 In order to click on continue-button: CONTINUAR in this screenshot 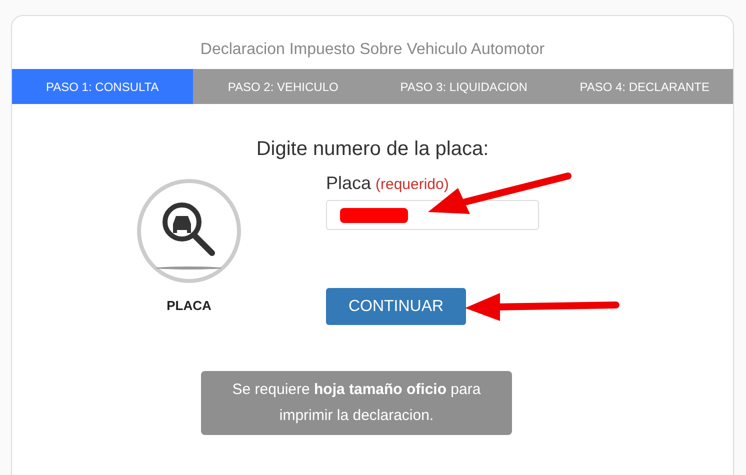, I will do `click(396, 306)`.